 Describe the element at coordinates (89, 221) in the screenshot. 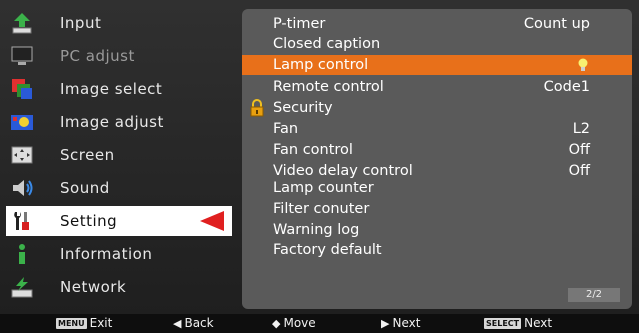

I see `menu-item-label: Setting` at that location.